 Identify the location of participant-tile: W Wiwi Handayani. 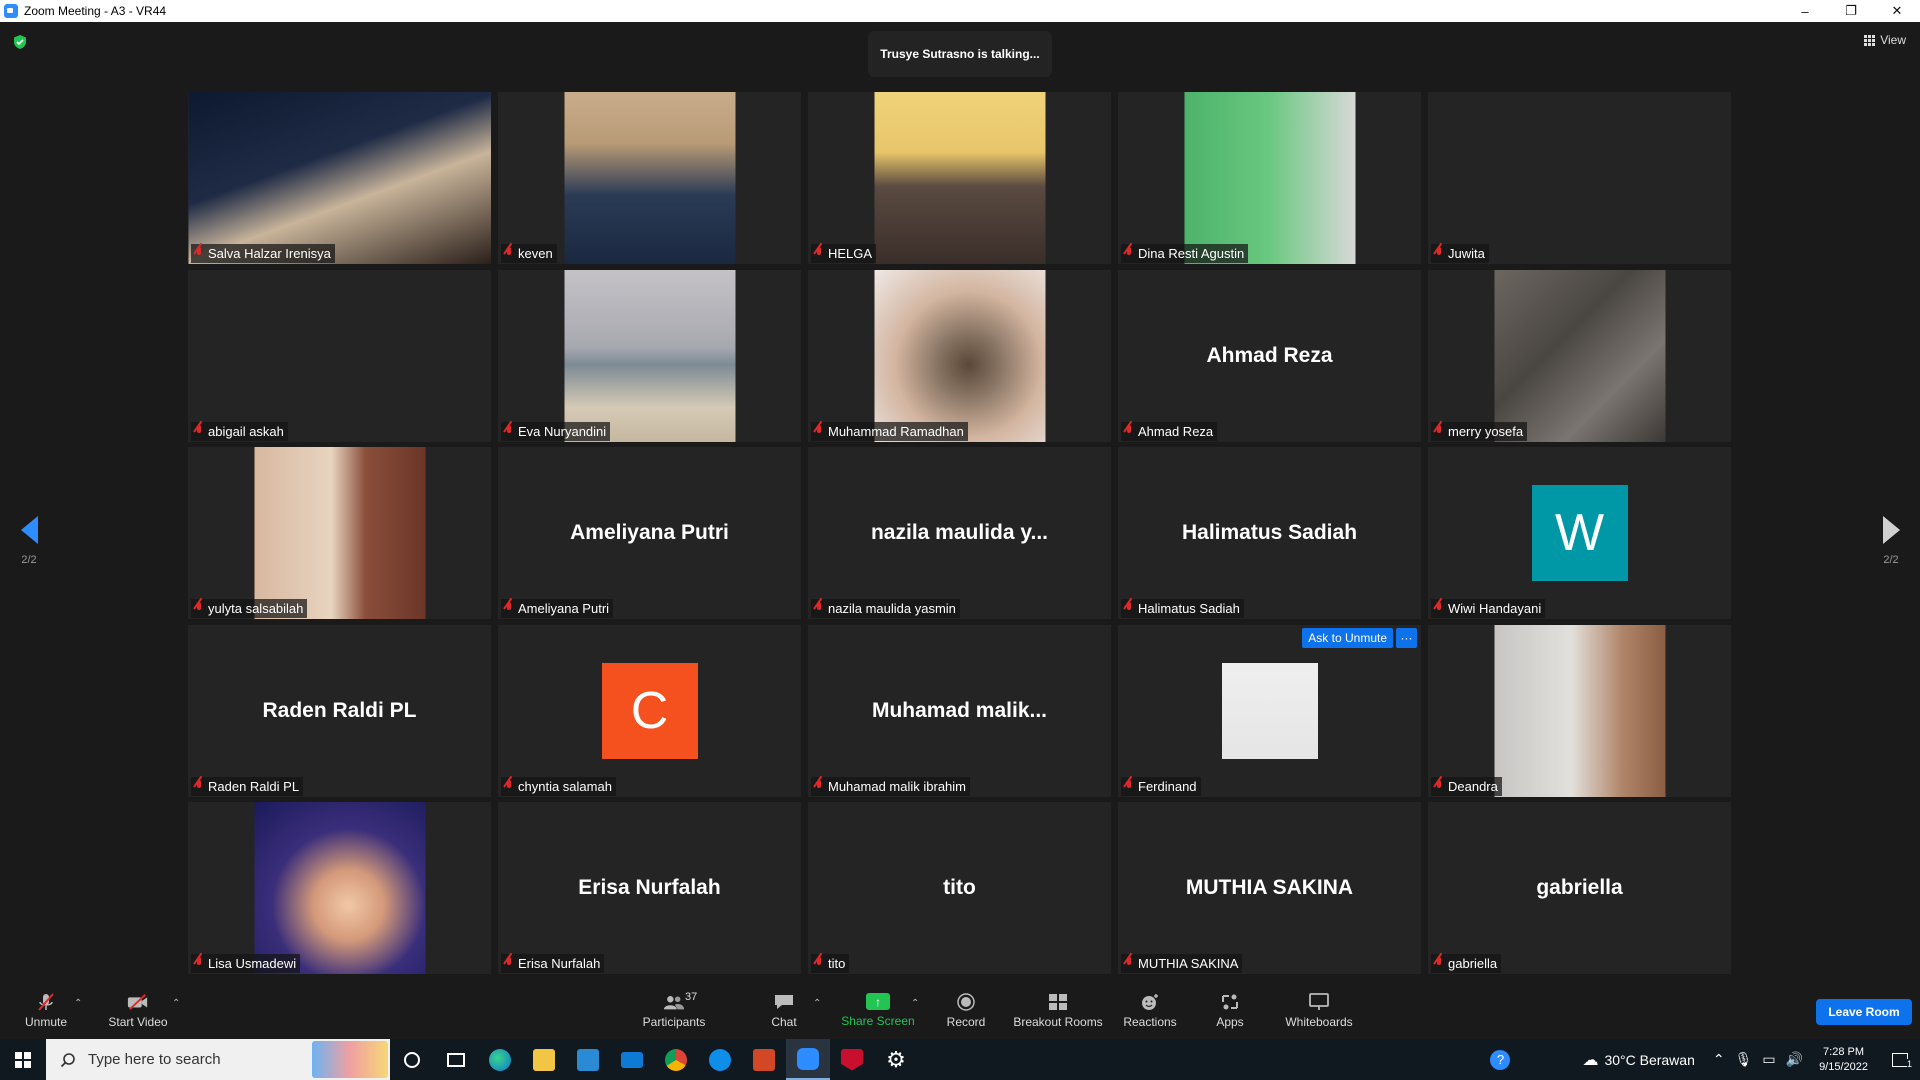
(1579, 533).